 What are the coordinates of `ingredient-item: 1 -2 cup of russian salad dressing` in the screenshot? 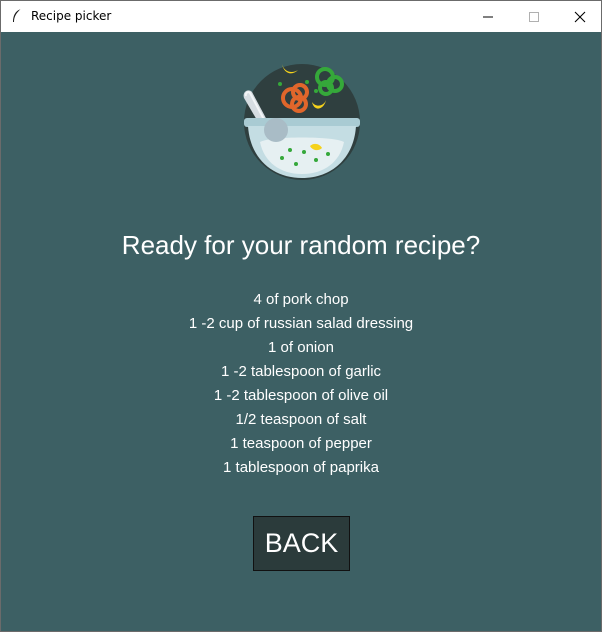 It's located at (301, 323).